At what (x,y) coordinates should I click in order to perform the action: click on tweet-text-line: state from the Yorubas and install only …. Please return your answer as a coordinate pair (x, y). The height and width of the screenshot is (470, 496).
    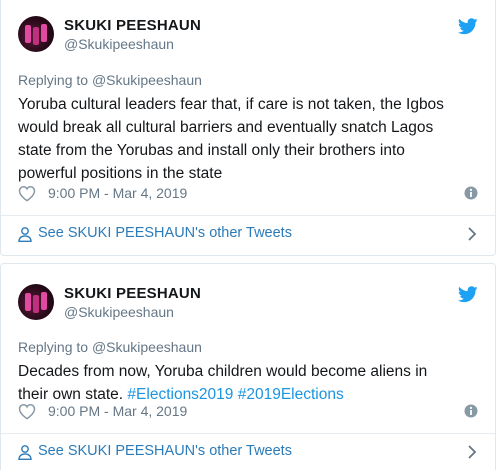
    Looking at the image, I should click on (211, 150).